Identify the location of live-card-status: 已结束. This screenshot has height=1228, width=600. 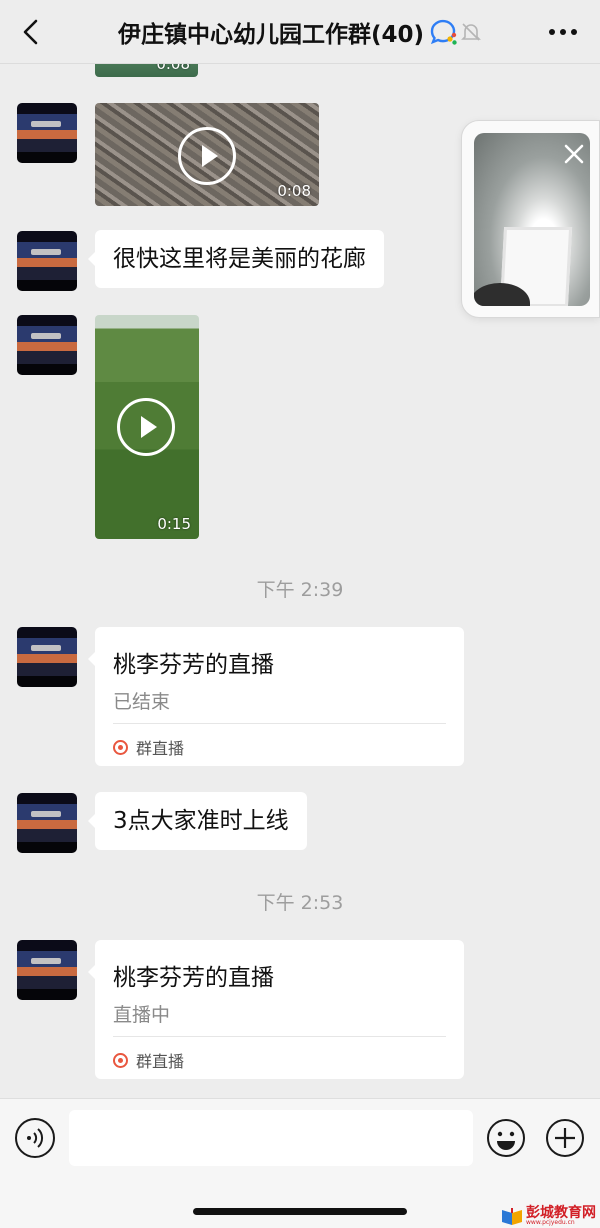
(142, 702).